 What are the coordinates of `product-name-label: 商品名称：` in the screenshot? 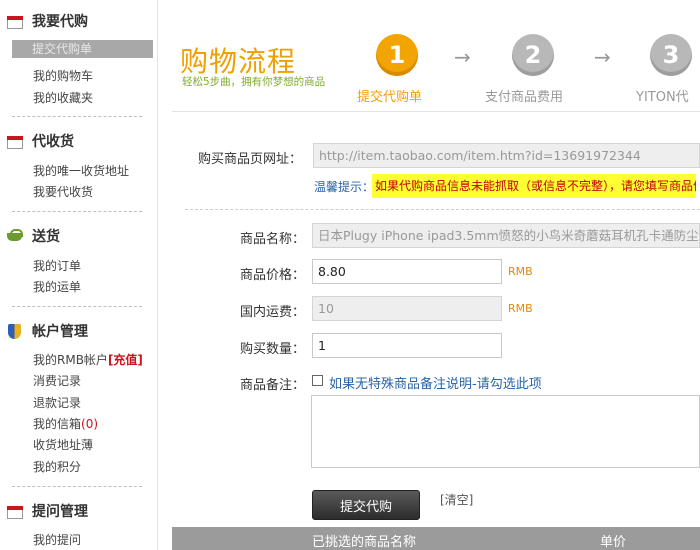 It's located at (273, 239).